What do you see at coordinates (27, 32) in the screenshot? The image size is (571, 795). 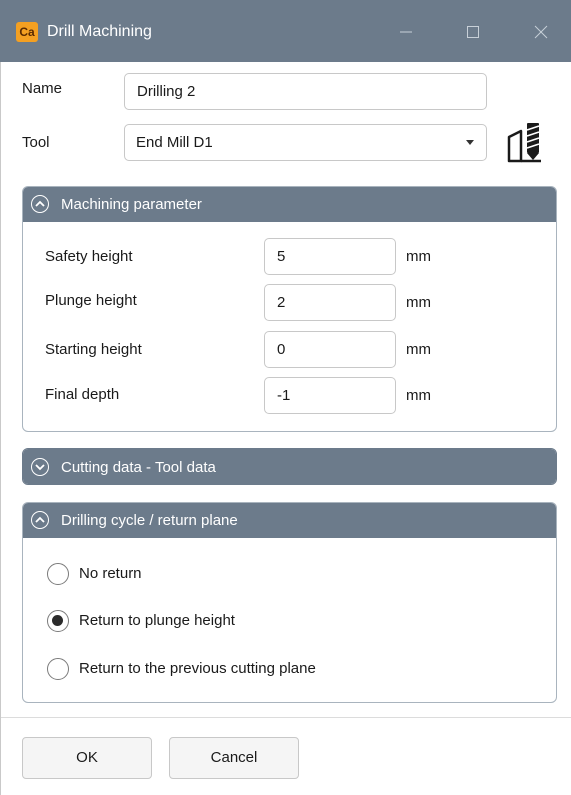 I see `app-icon: Ca` at bounding box center [27, 32].